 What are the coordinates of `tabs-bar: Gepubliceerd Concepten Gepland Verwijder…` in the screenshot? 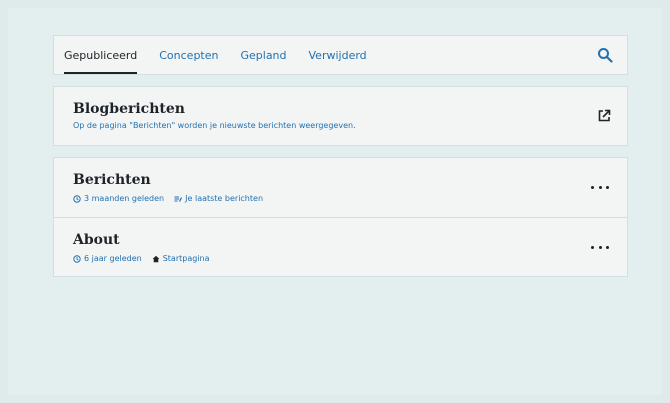 It's located at (340, 55).